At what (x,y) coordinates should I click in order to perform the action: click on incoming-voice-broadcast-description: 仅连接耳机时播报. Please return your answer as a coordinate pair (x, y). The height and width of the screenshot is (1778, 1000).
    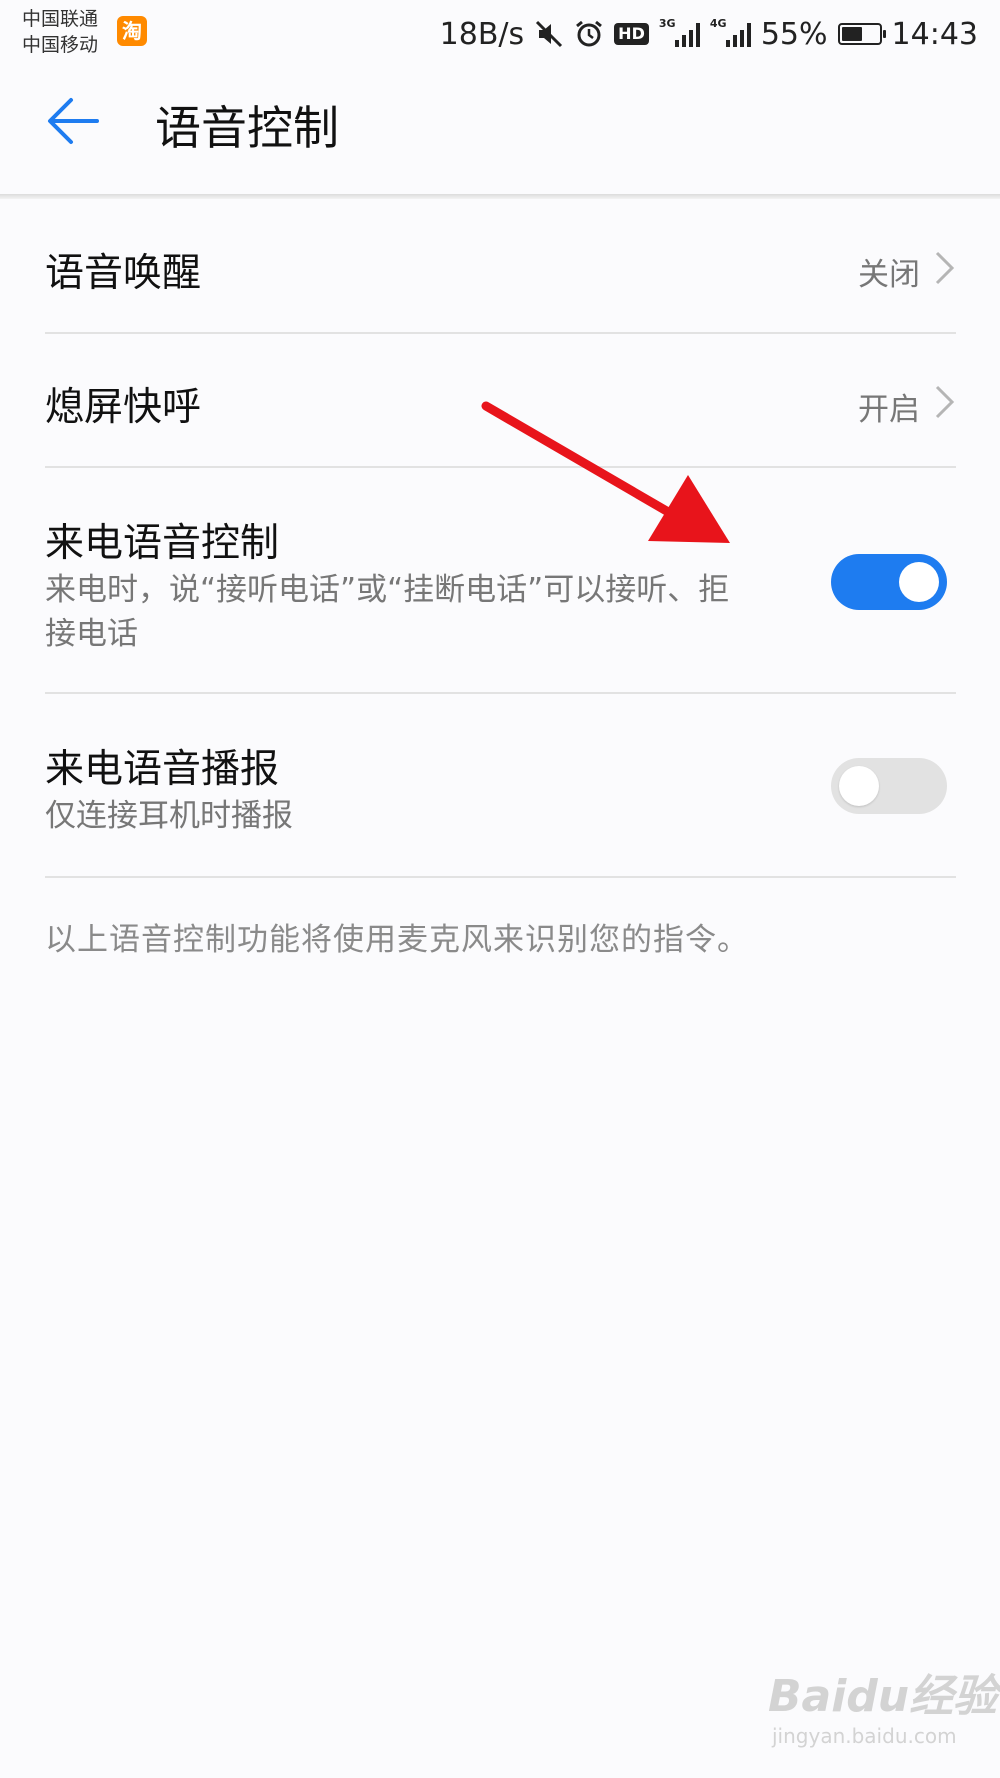
    Looking at the image, I should click on (169, 816).